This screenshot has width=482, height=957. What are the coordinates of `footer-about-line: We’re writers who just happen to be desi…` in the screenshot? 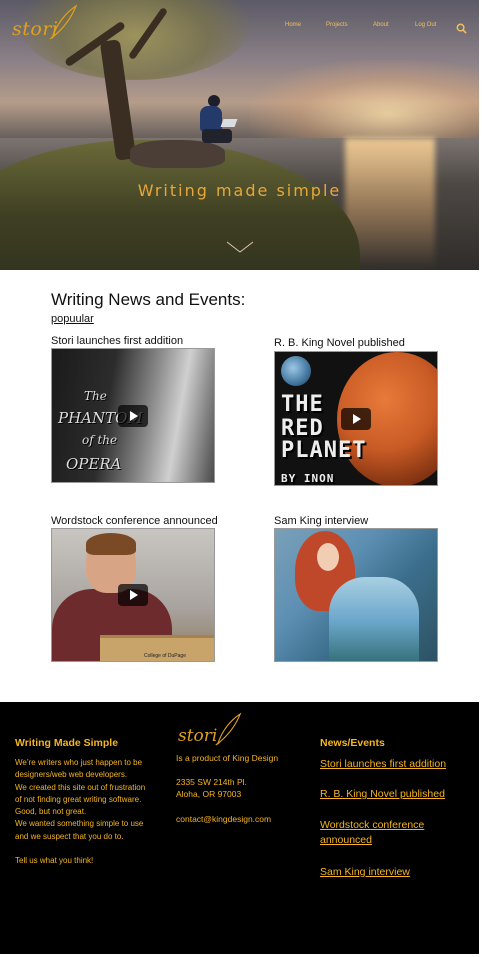 It's located at (79, 769).